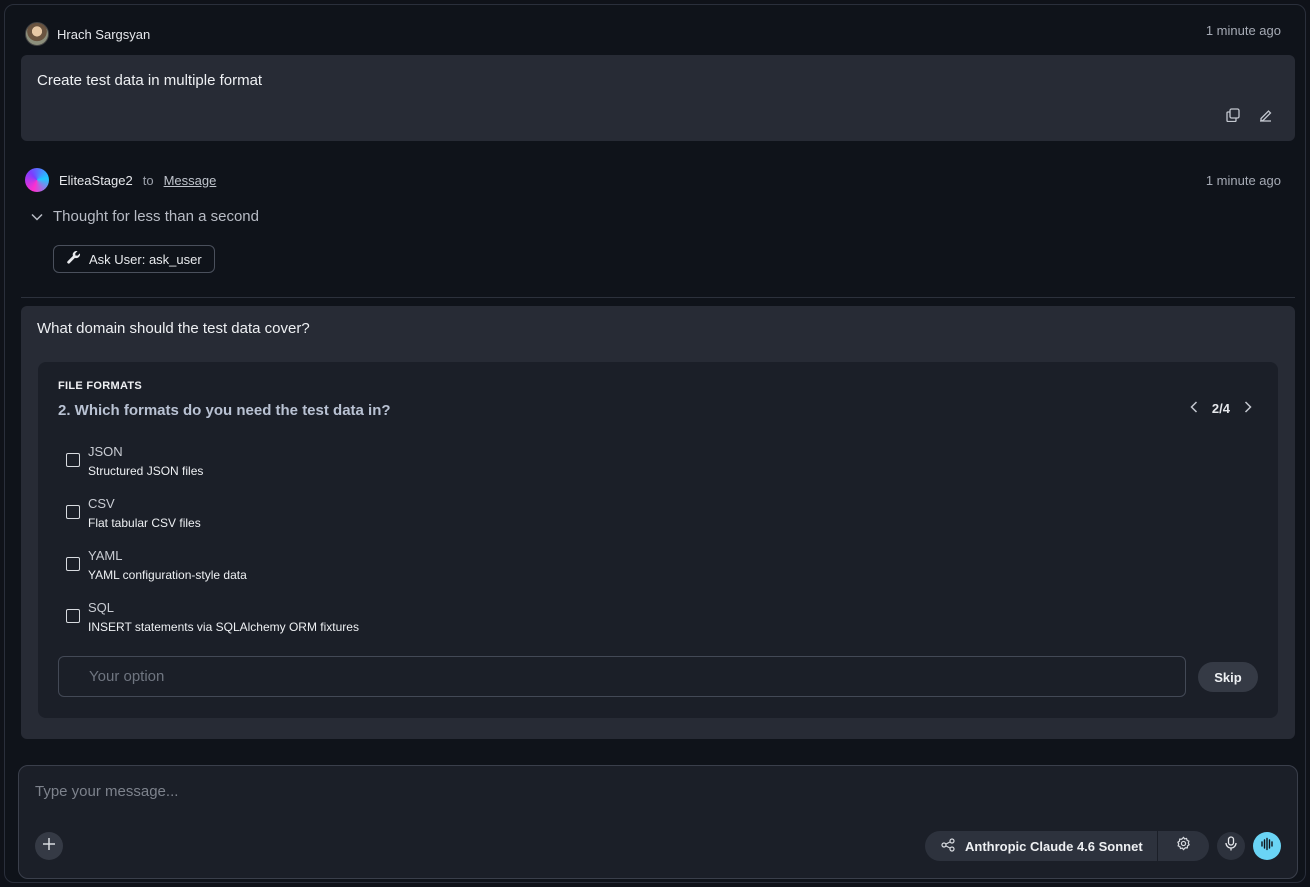 The image size is (1310, 887). What do you see at coordinates (167, 575) in the screenshot?
I see `option-description: YAML configuration-style data` at bounding box center [167, 575].